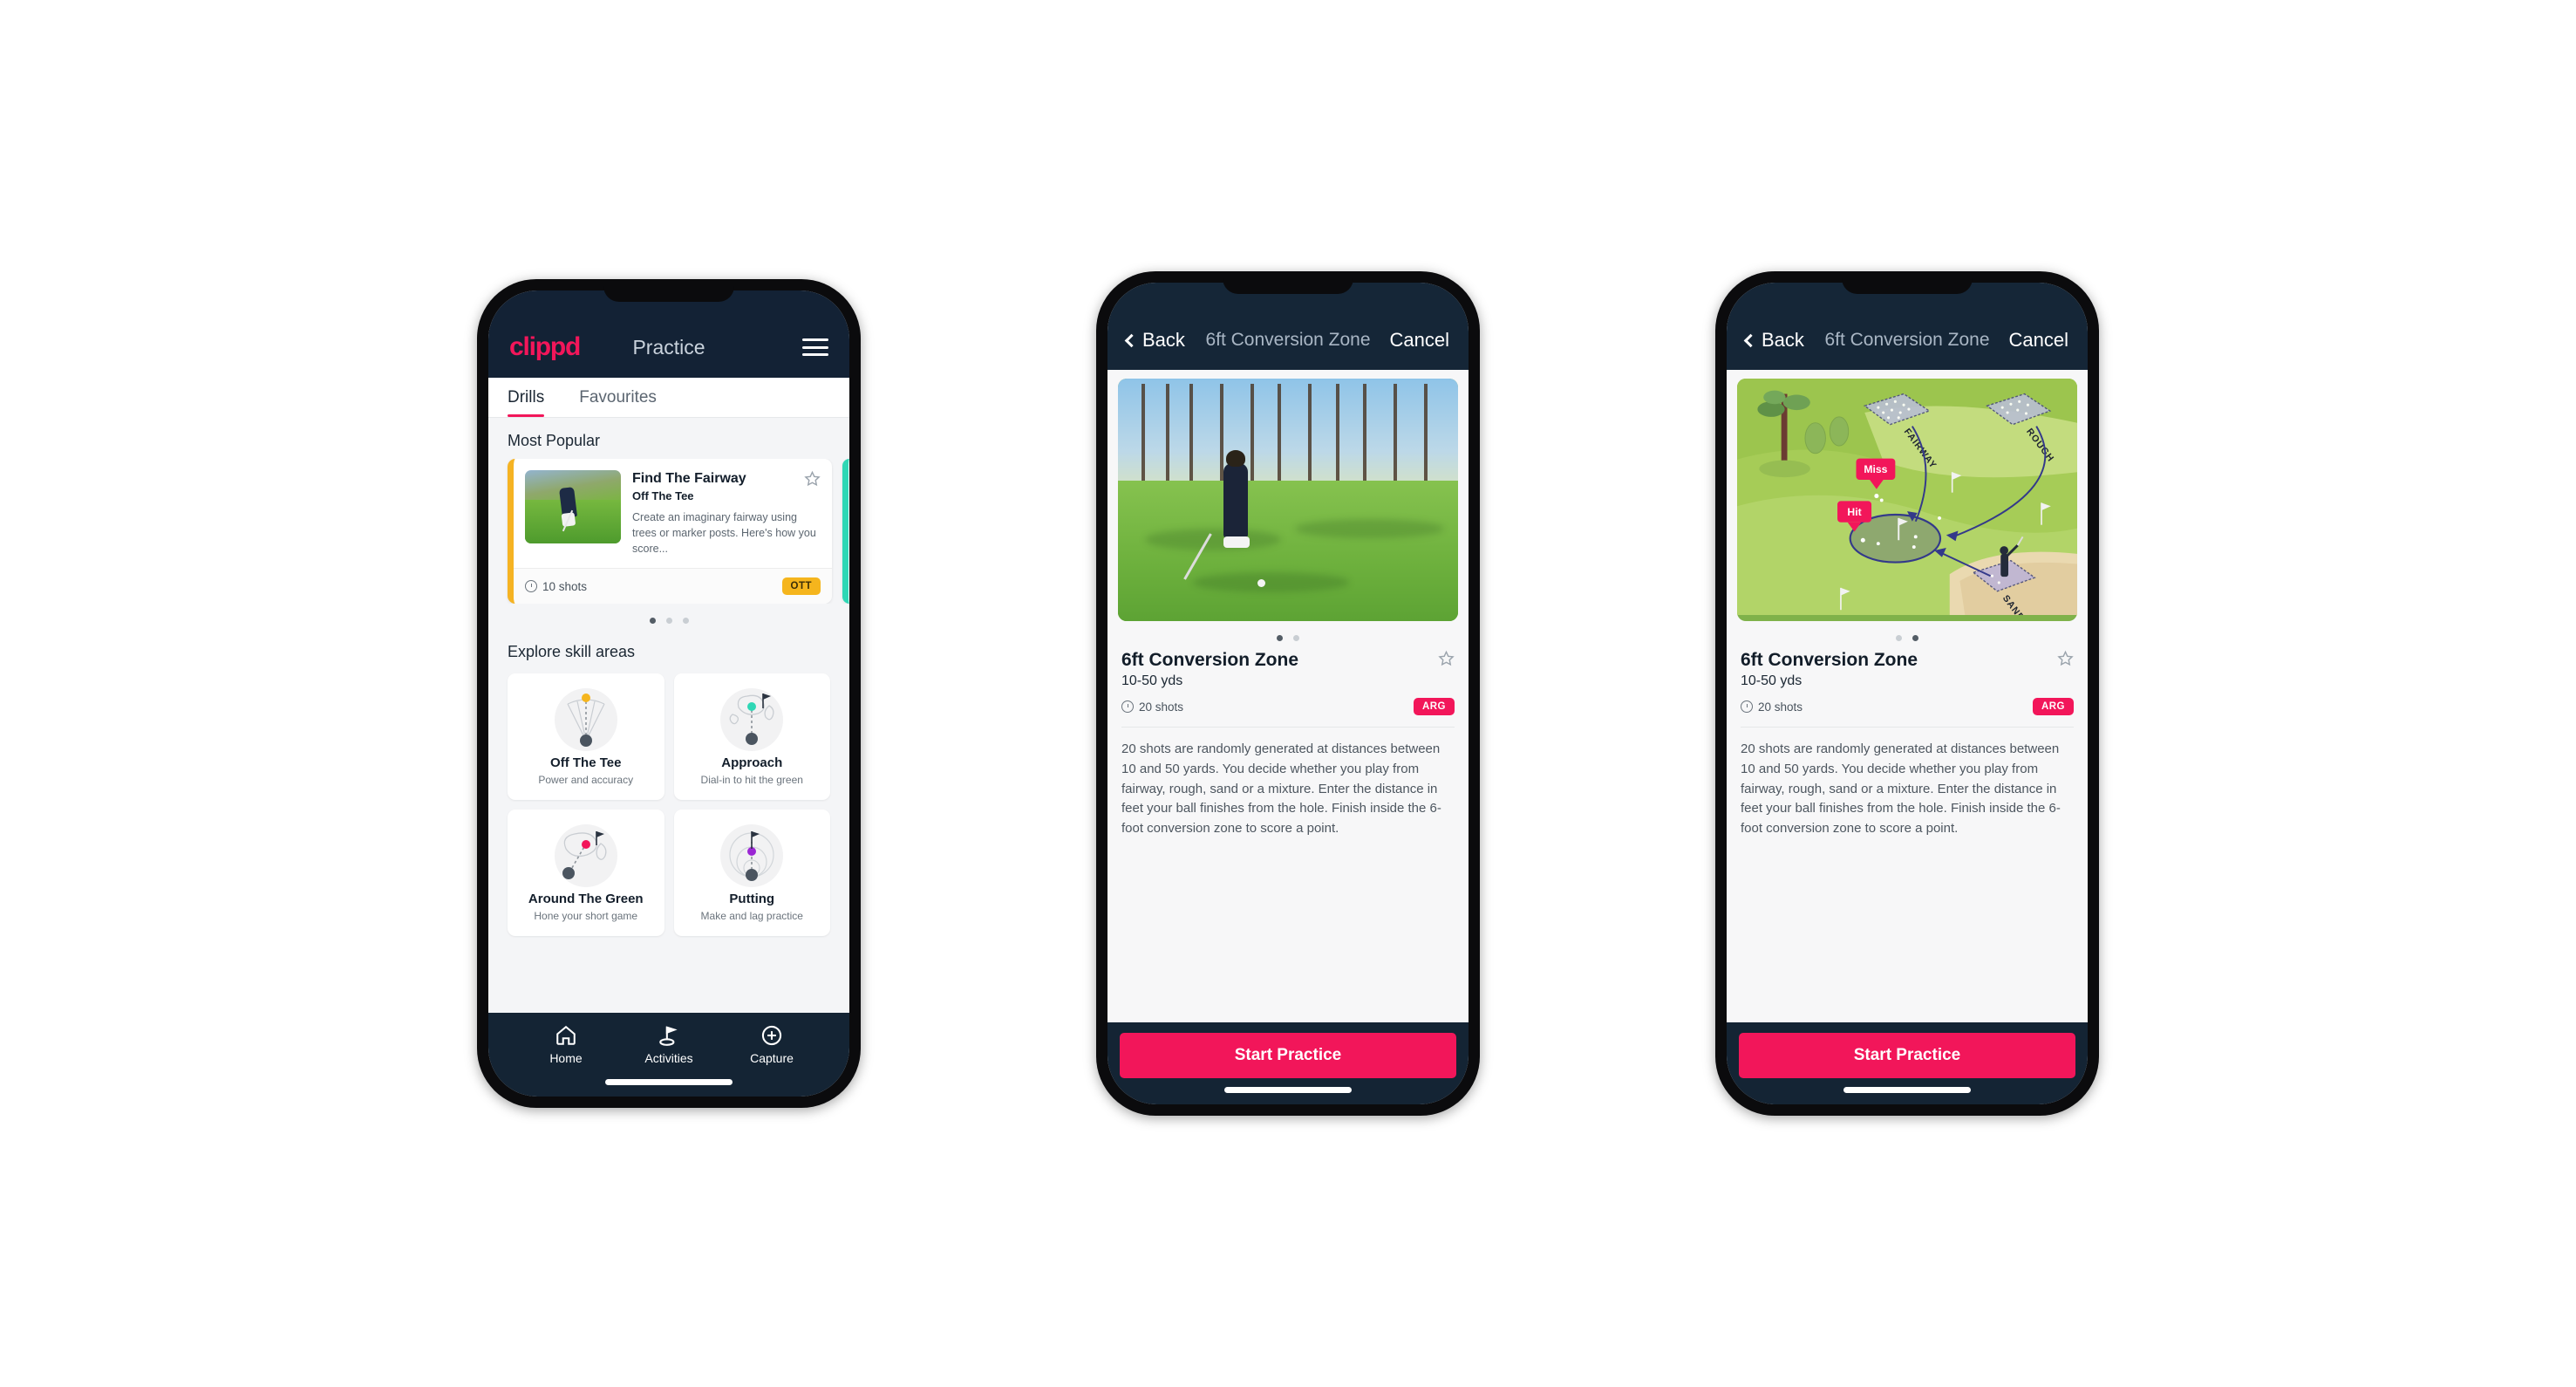  Describe the element at coordinates (1152, 681) in the screenshot. I see `detail-subtitle: 10-50 yds` at that location.